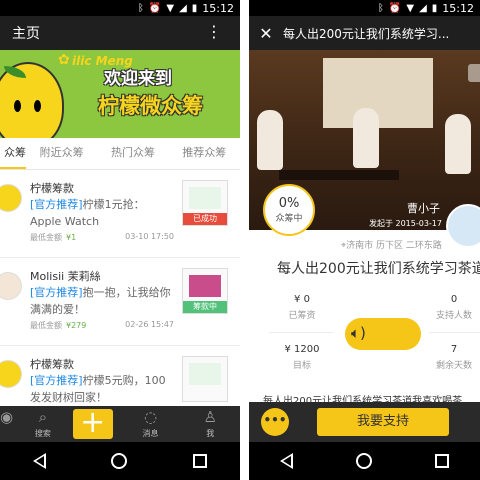 This screenshot has height=480, width=480. Describe the element at coordinates (150, 106) in the screenshot. I see `banner-line2: 柠檬微众筹` at that location.